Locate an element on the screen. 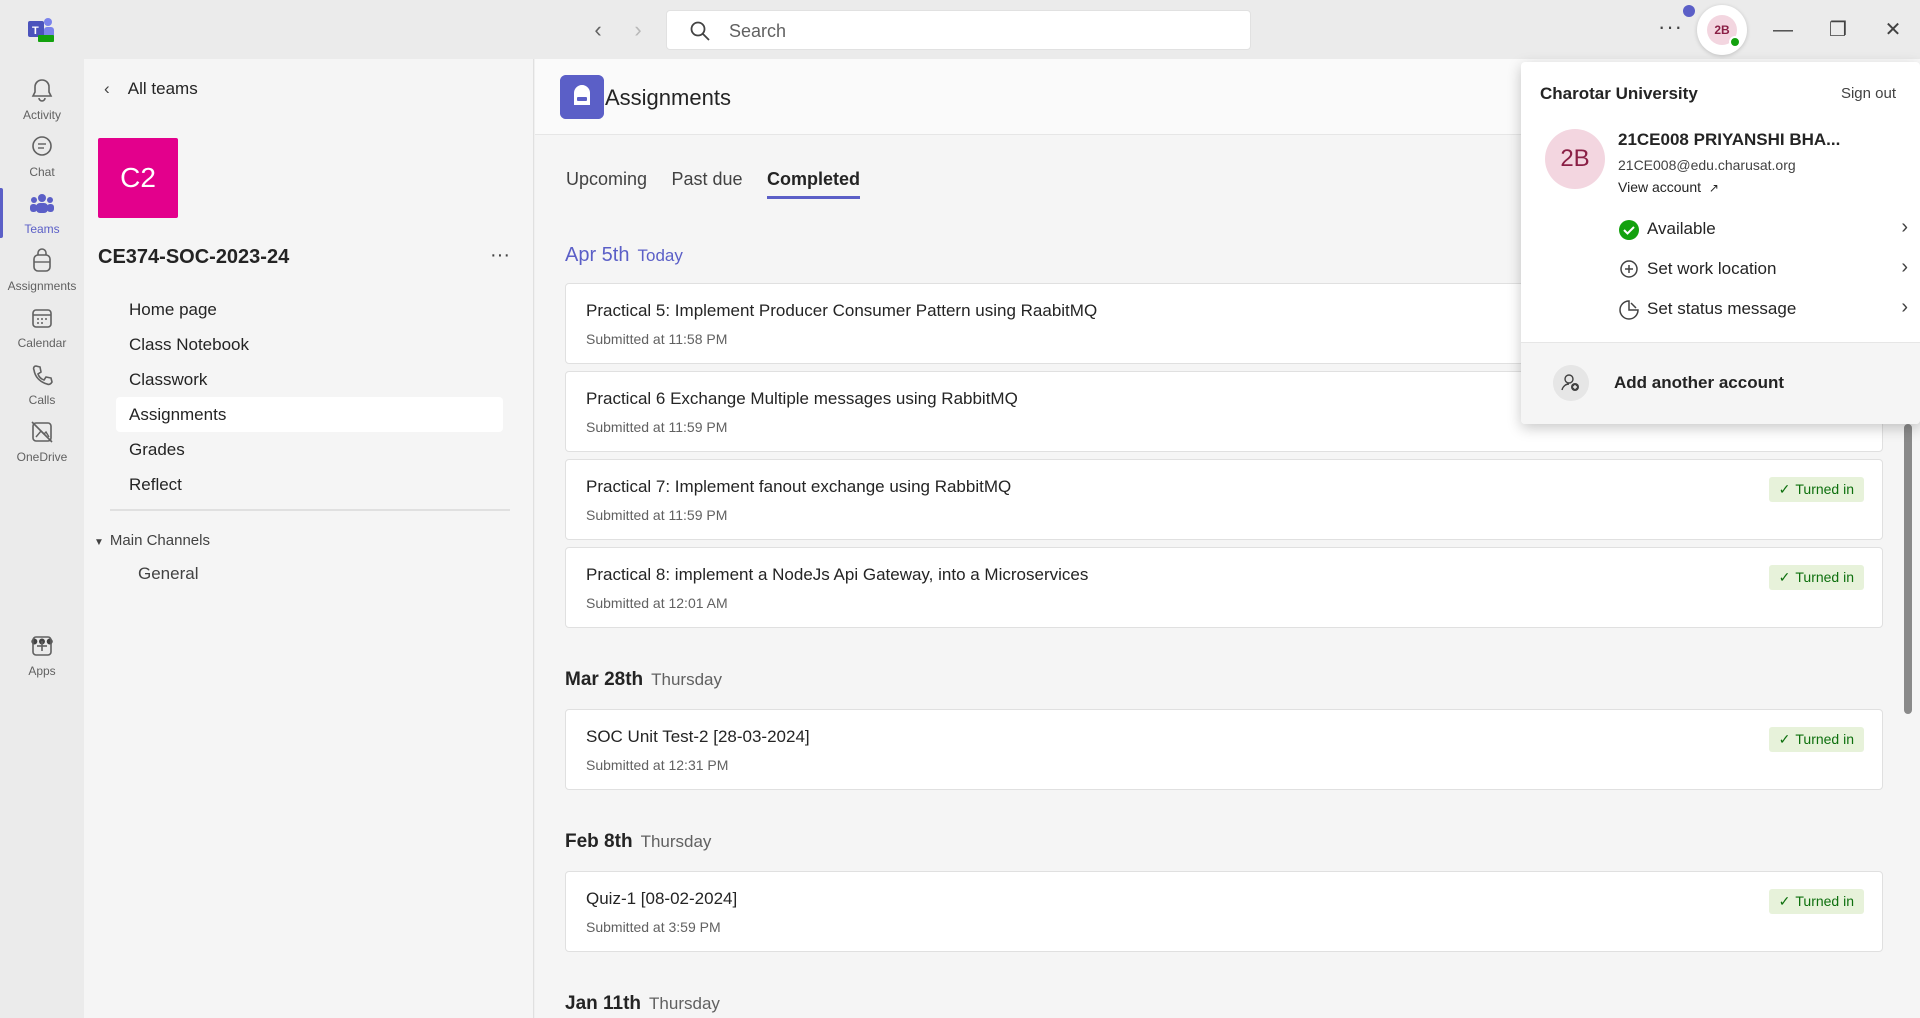  tab-completed: Completed is located at coordinates (814, 184).